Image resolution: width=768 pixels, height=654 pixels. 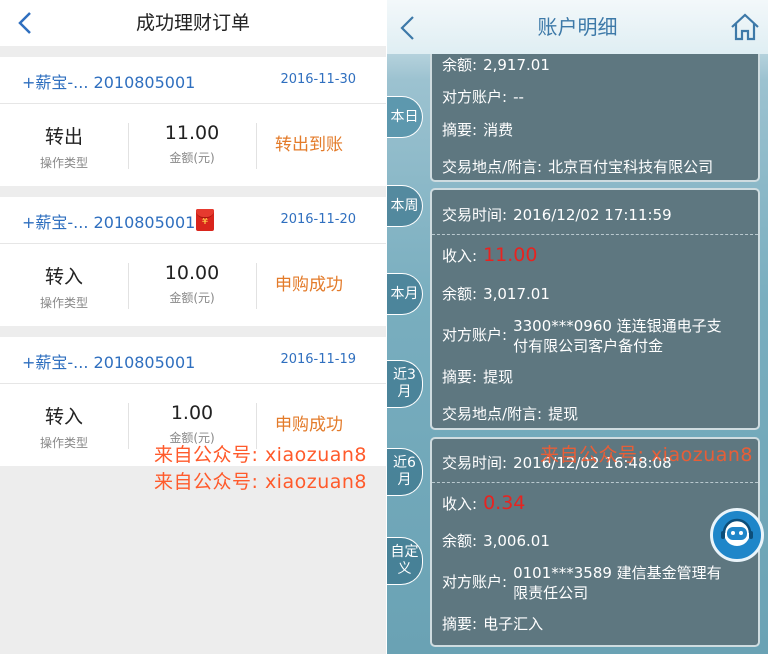 What do you see at coordinates (745, 27) in the screenshot?
I see `home-icon` at bounding box center [745, 27].